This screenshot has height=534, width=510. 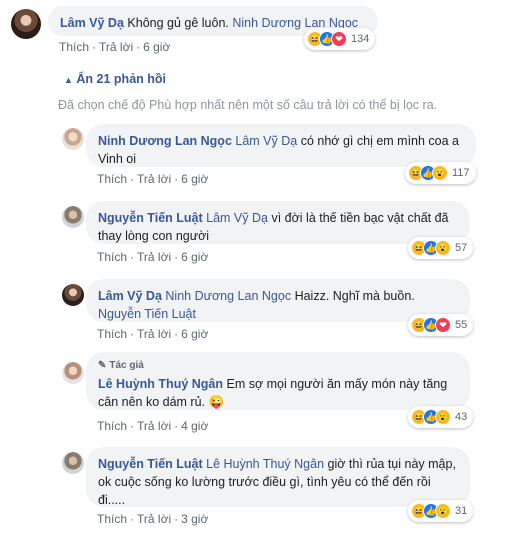 I want to click on reaction-count: 55, so click(x=461, y=325).